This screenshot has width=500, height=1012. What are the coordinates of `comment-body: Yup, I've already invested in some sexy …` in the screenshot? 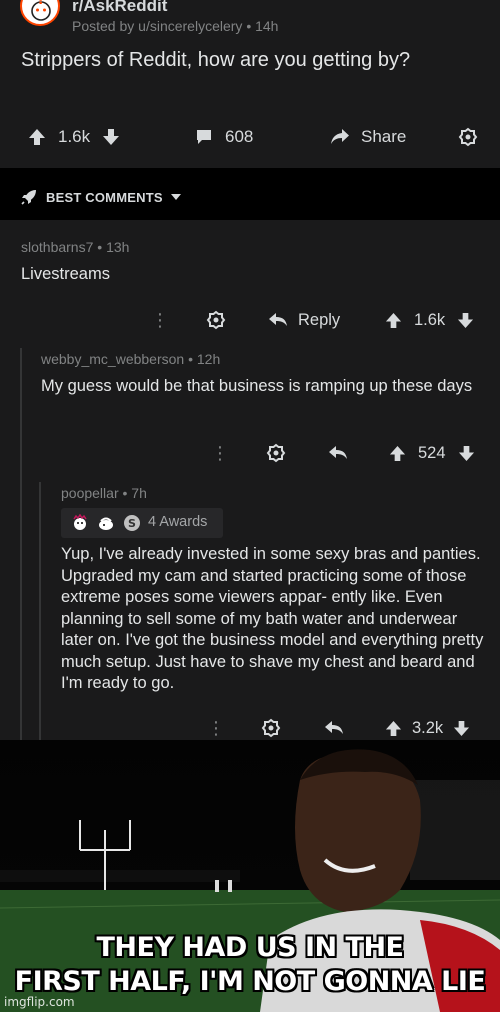 It's located at (272, 618).